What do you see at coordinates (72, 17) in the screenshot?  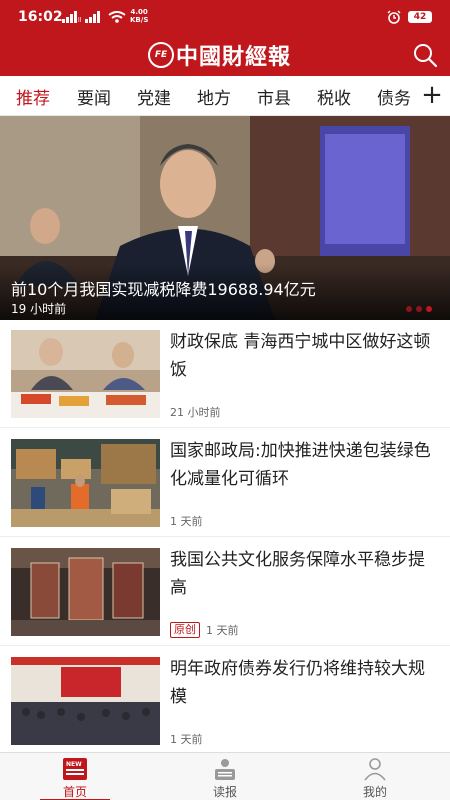 I see `signal-icon: ll` at bounding box center [72, 17].